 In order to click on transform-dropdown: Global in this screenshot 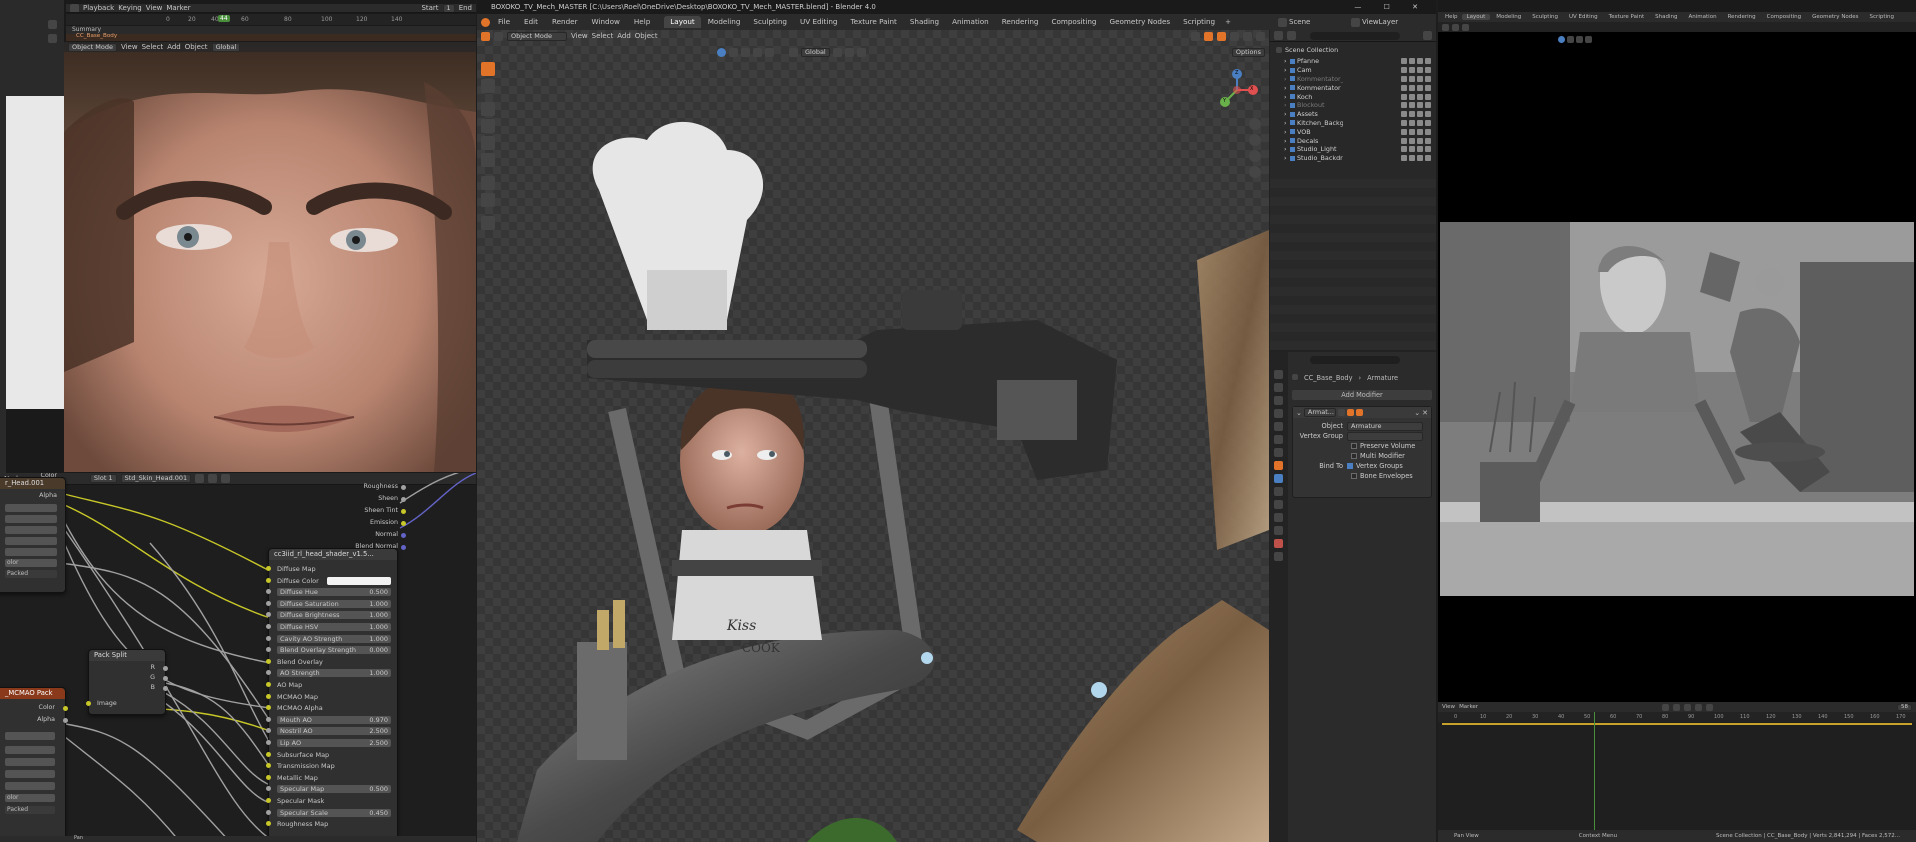, I will do `click(226, 47)`.